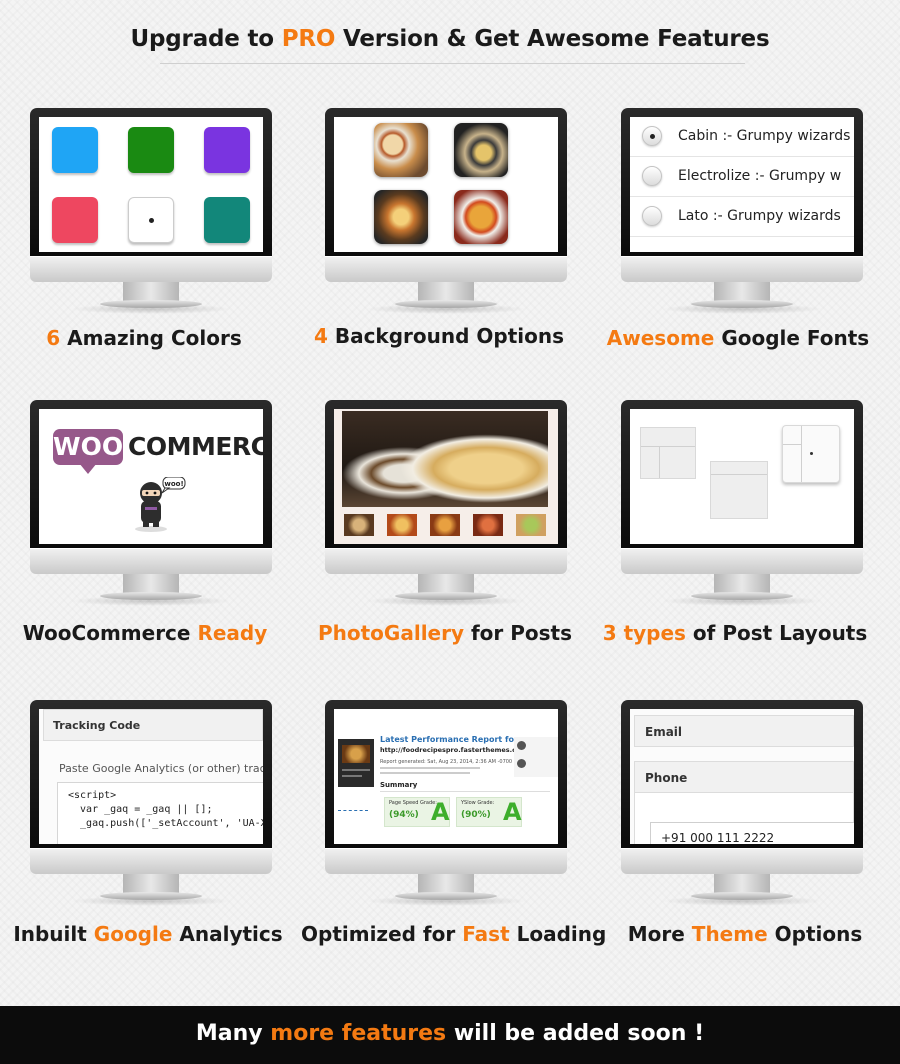  I want to click on radio-button-selected, so click(652, 136).